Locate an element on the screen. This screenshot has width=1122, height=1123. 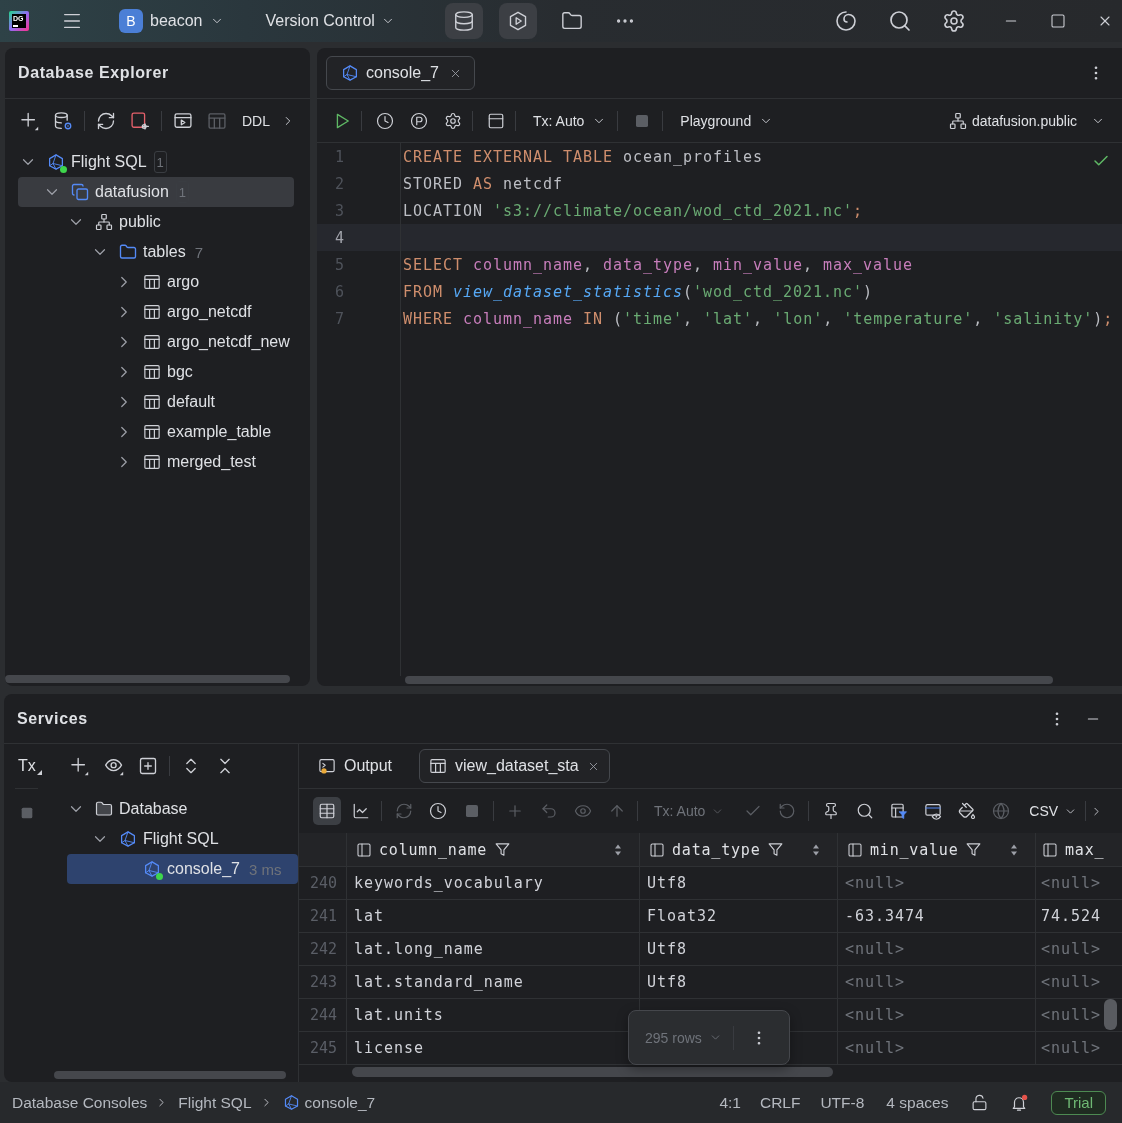
column-header: column_name is located at coordinates (493, 849).